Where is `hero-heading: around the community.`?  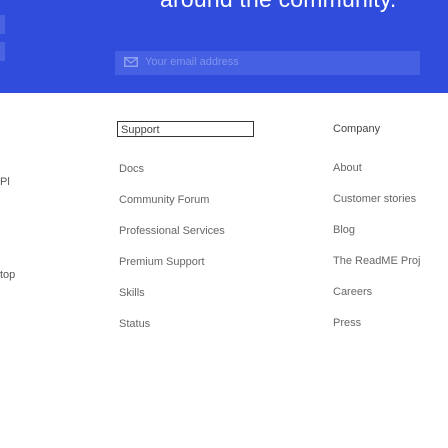
hero-heading: around the community. is located at coordinates (278, 6).